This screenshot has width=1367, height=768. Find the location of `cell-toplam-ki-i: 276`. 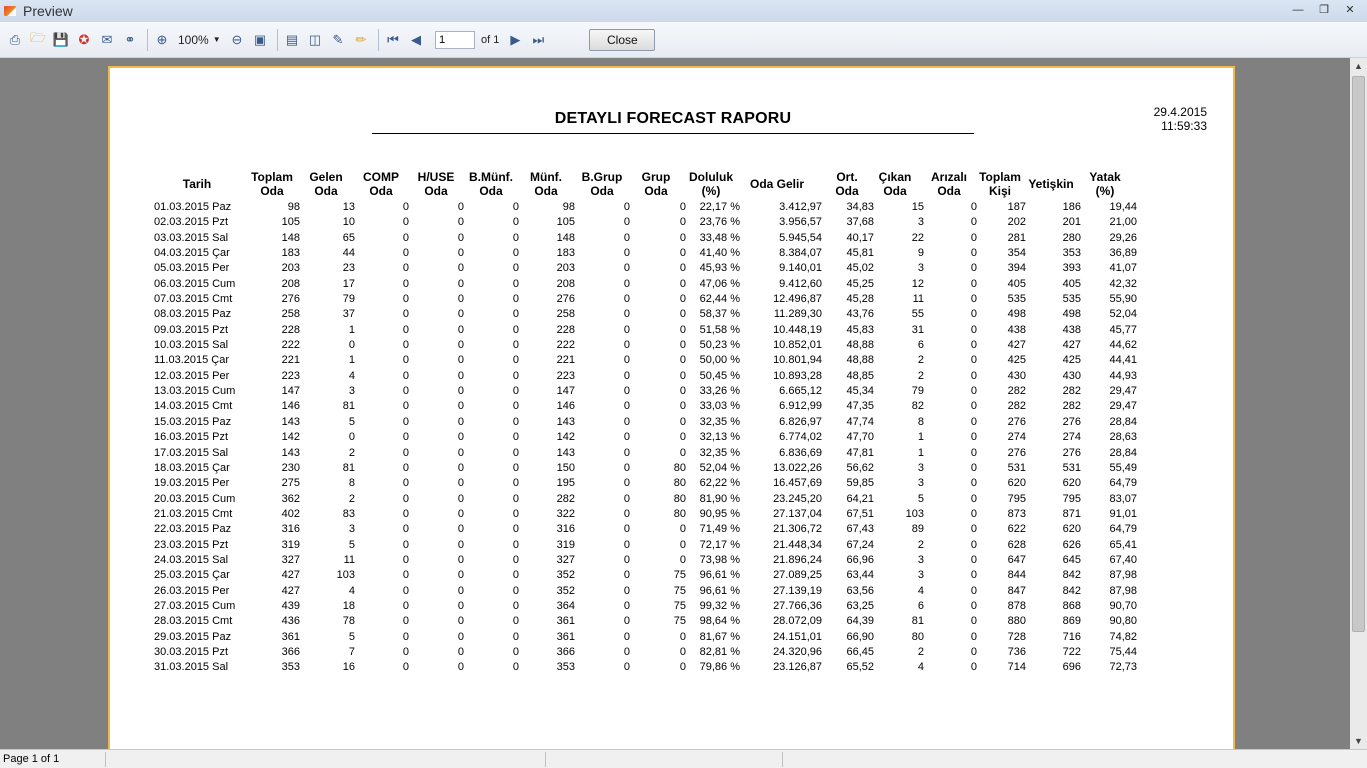

cell-toplam-ki-i: 276 is located at coordinates (1016, 452).